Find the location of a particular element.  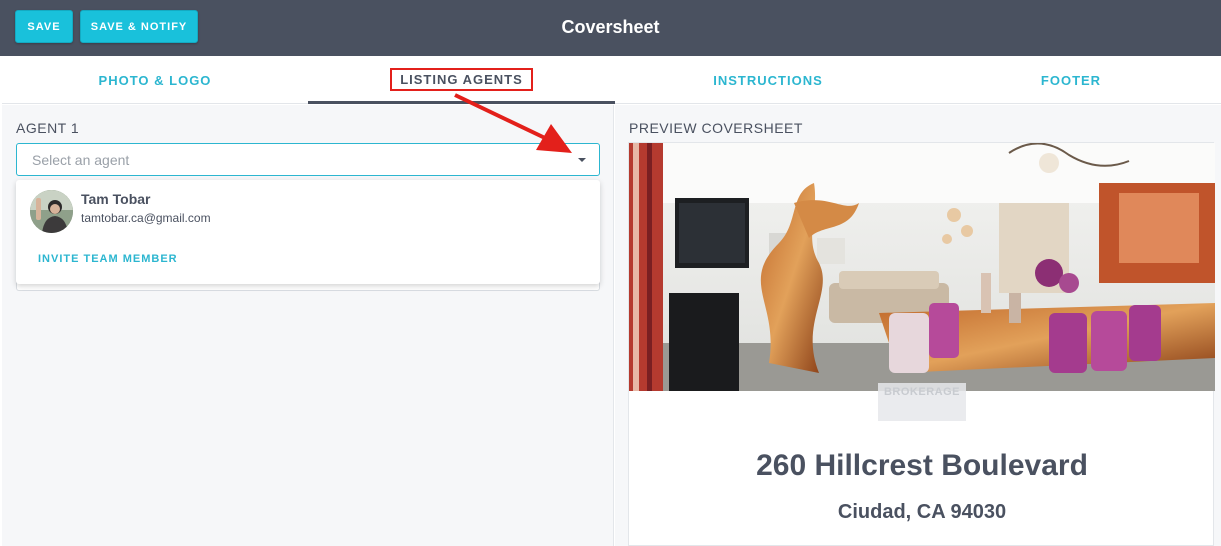

tab-listing-agents-label: LISTING AGENTS is located at coordinates (461, 79).